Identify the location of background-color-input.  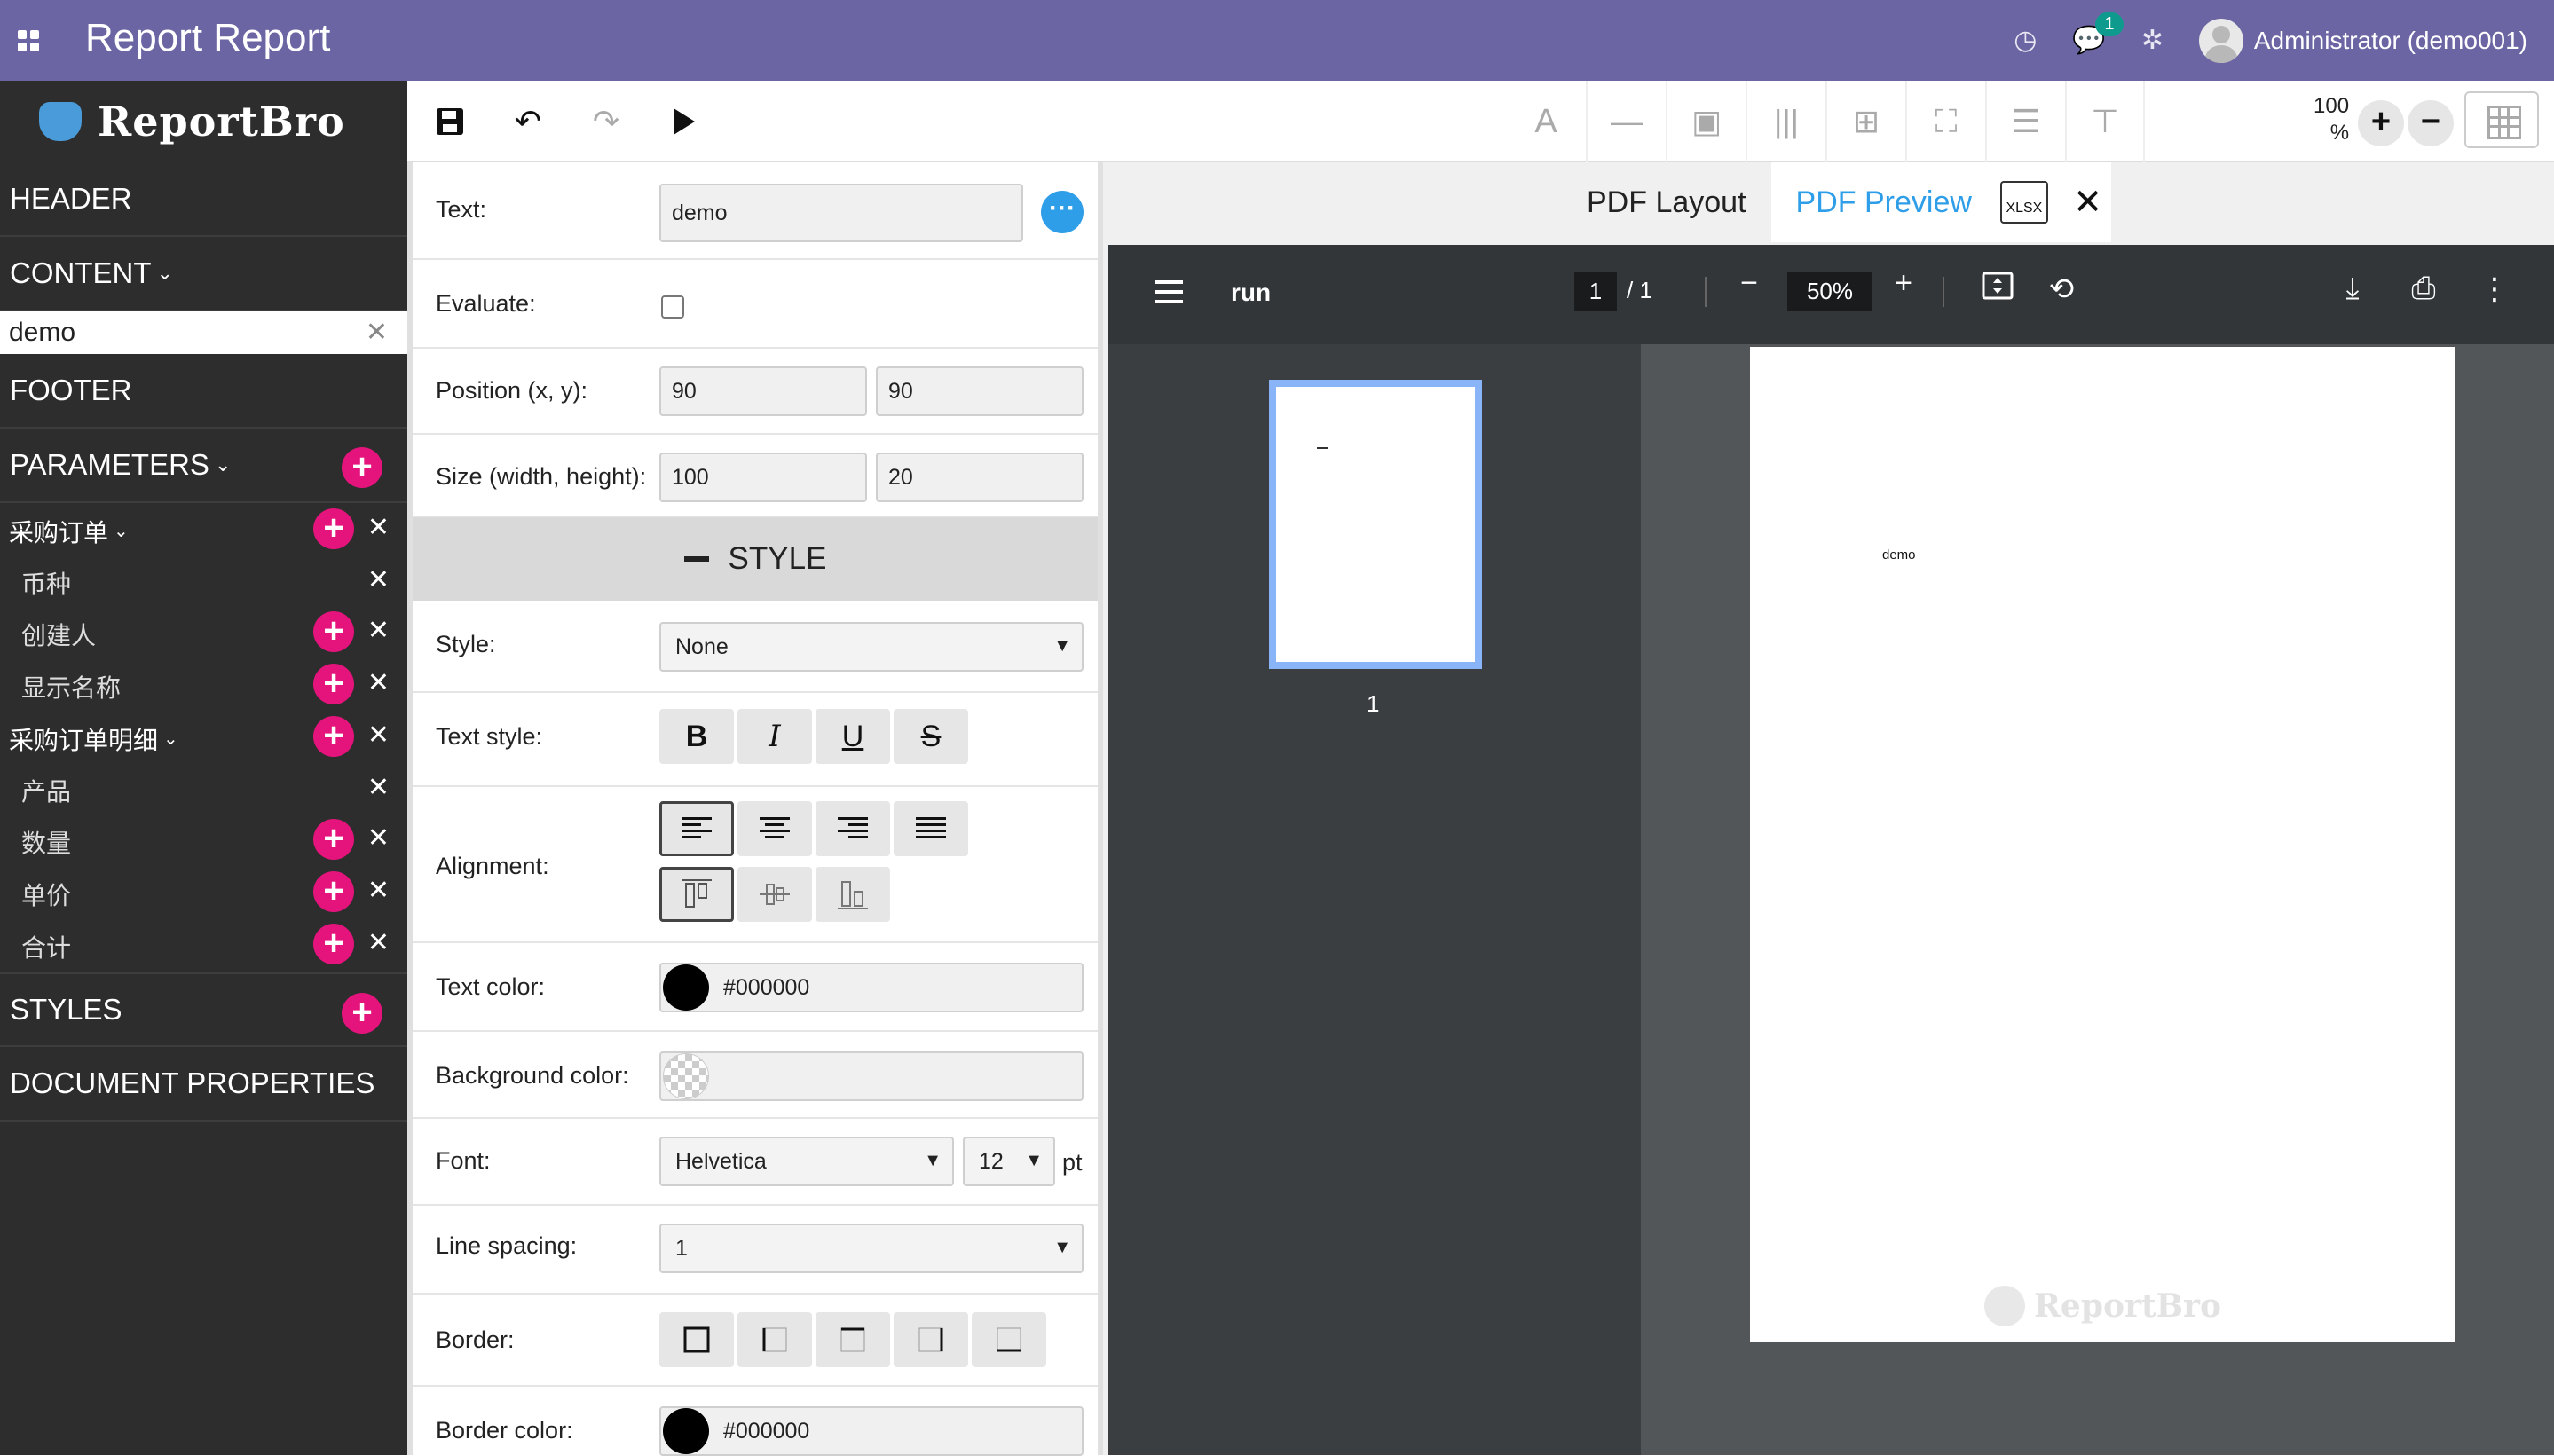
(871, 1076).